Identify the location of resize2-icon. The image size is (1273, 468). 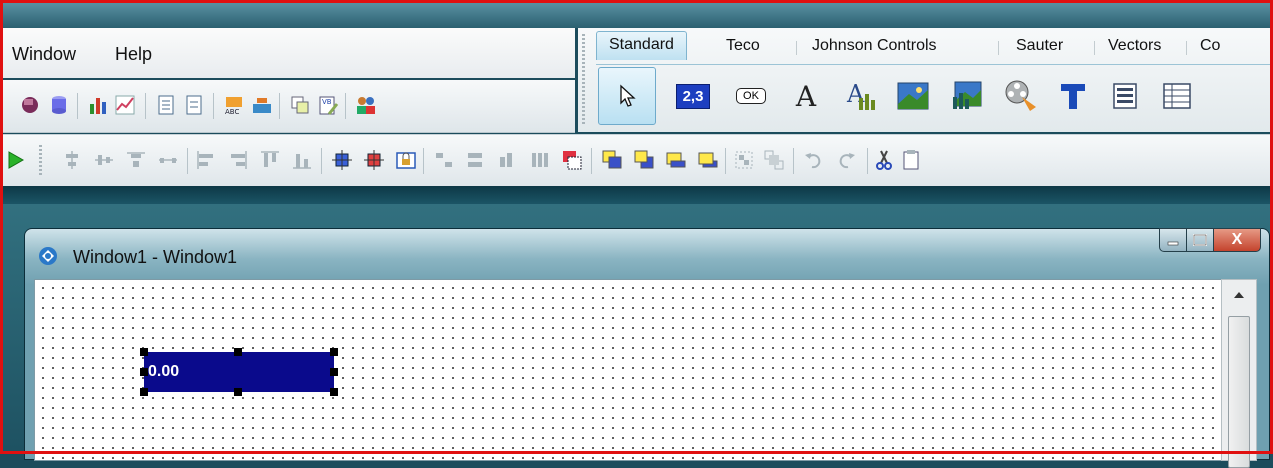
(540, 160).